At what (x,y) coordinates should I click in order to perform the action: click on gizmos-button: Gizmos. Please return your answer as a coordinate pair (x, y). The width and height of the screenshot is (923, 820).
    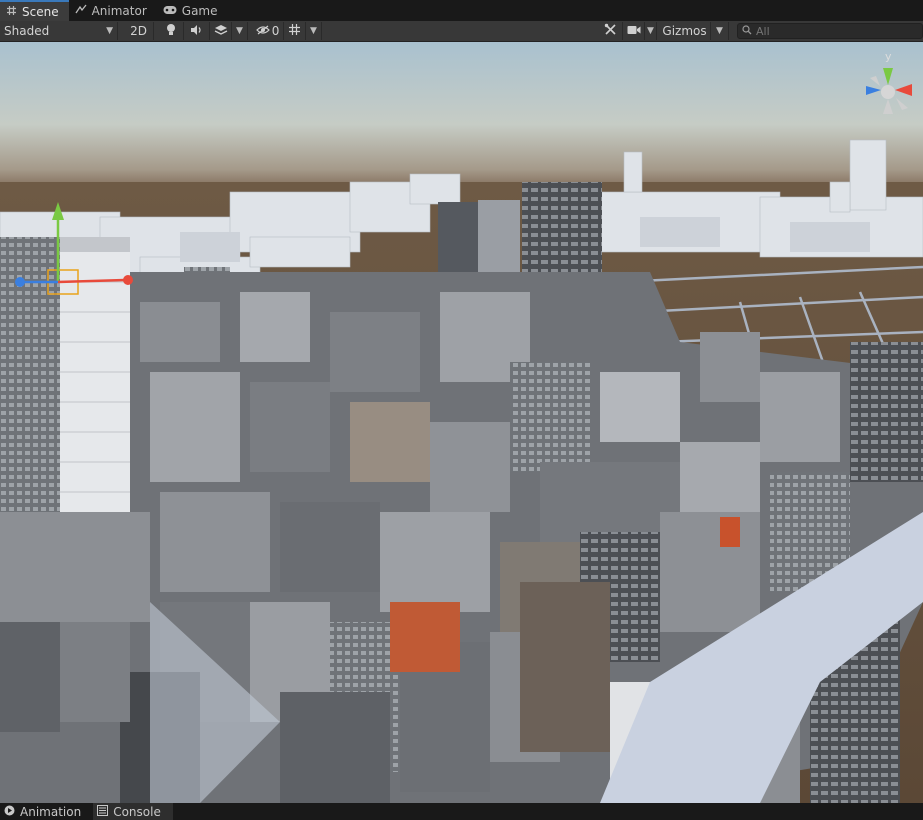
    Looking at the image, I should click on (685, 31).